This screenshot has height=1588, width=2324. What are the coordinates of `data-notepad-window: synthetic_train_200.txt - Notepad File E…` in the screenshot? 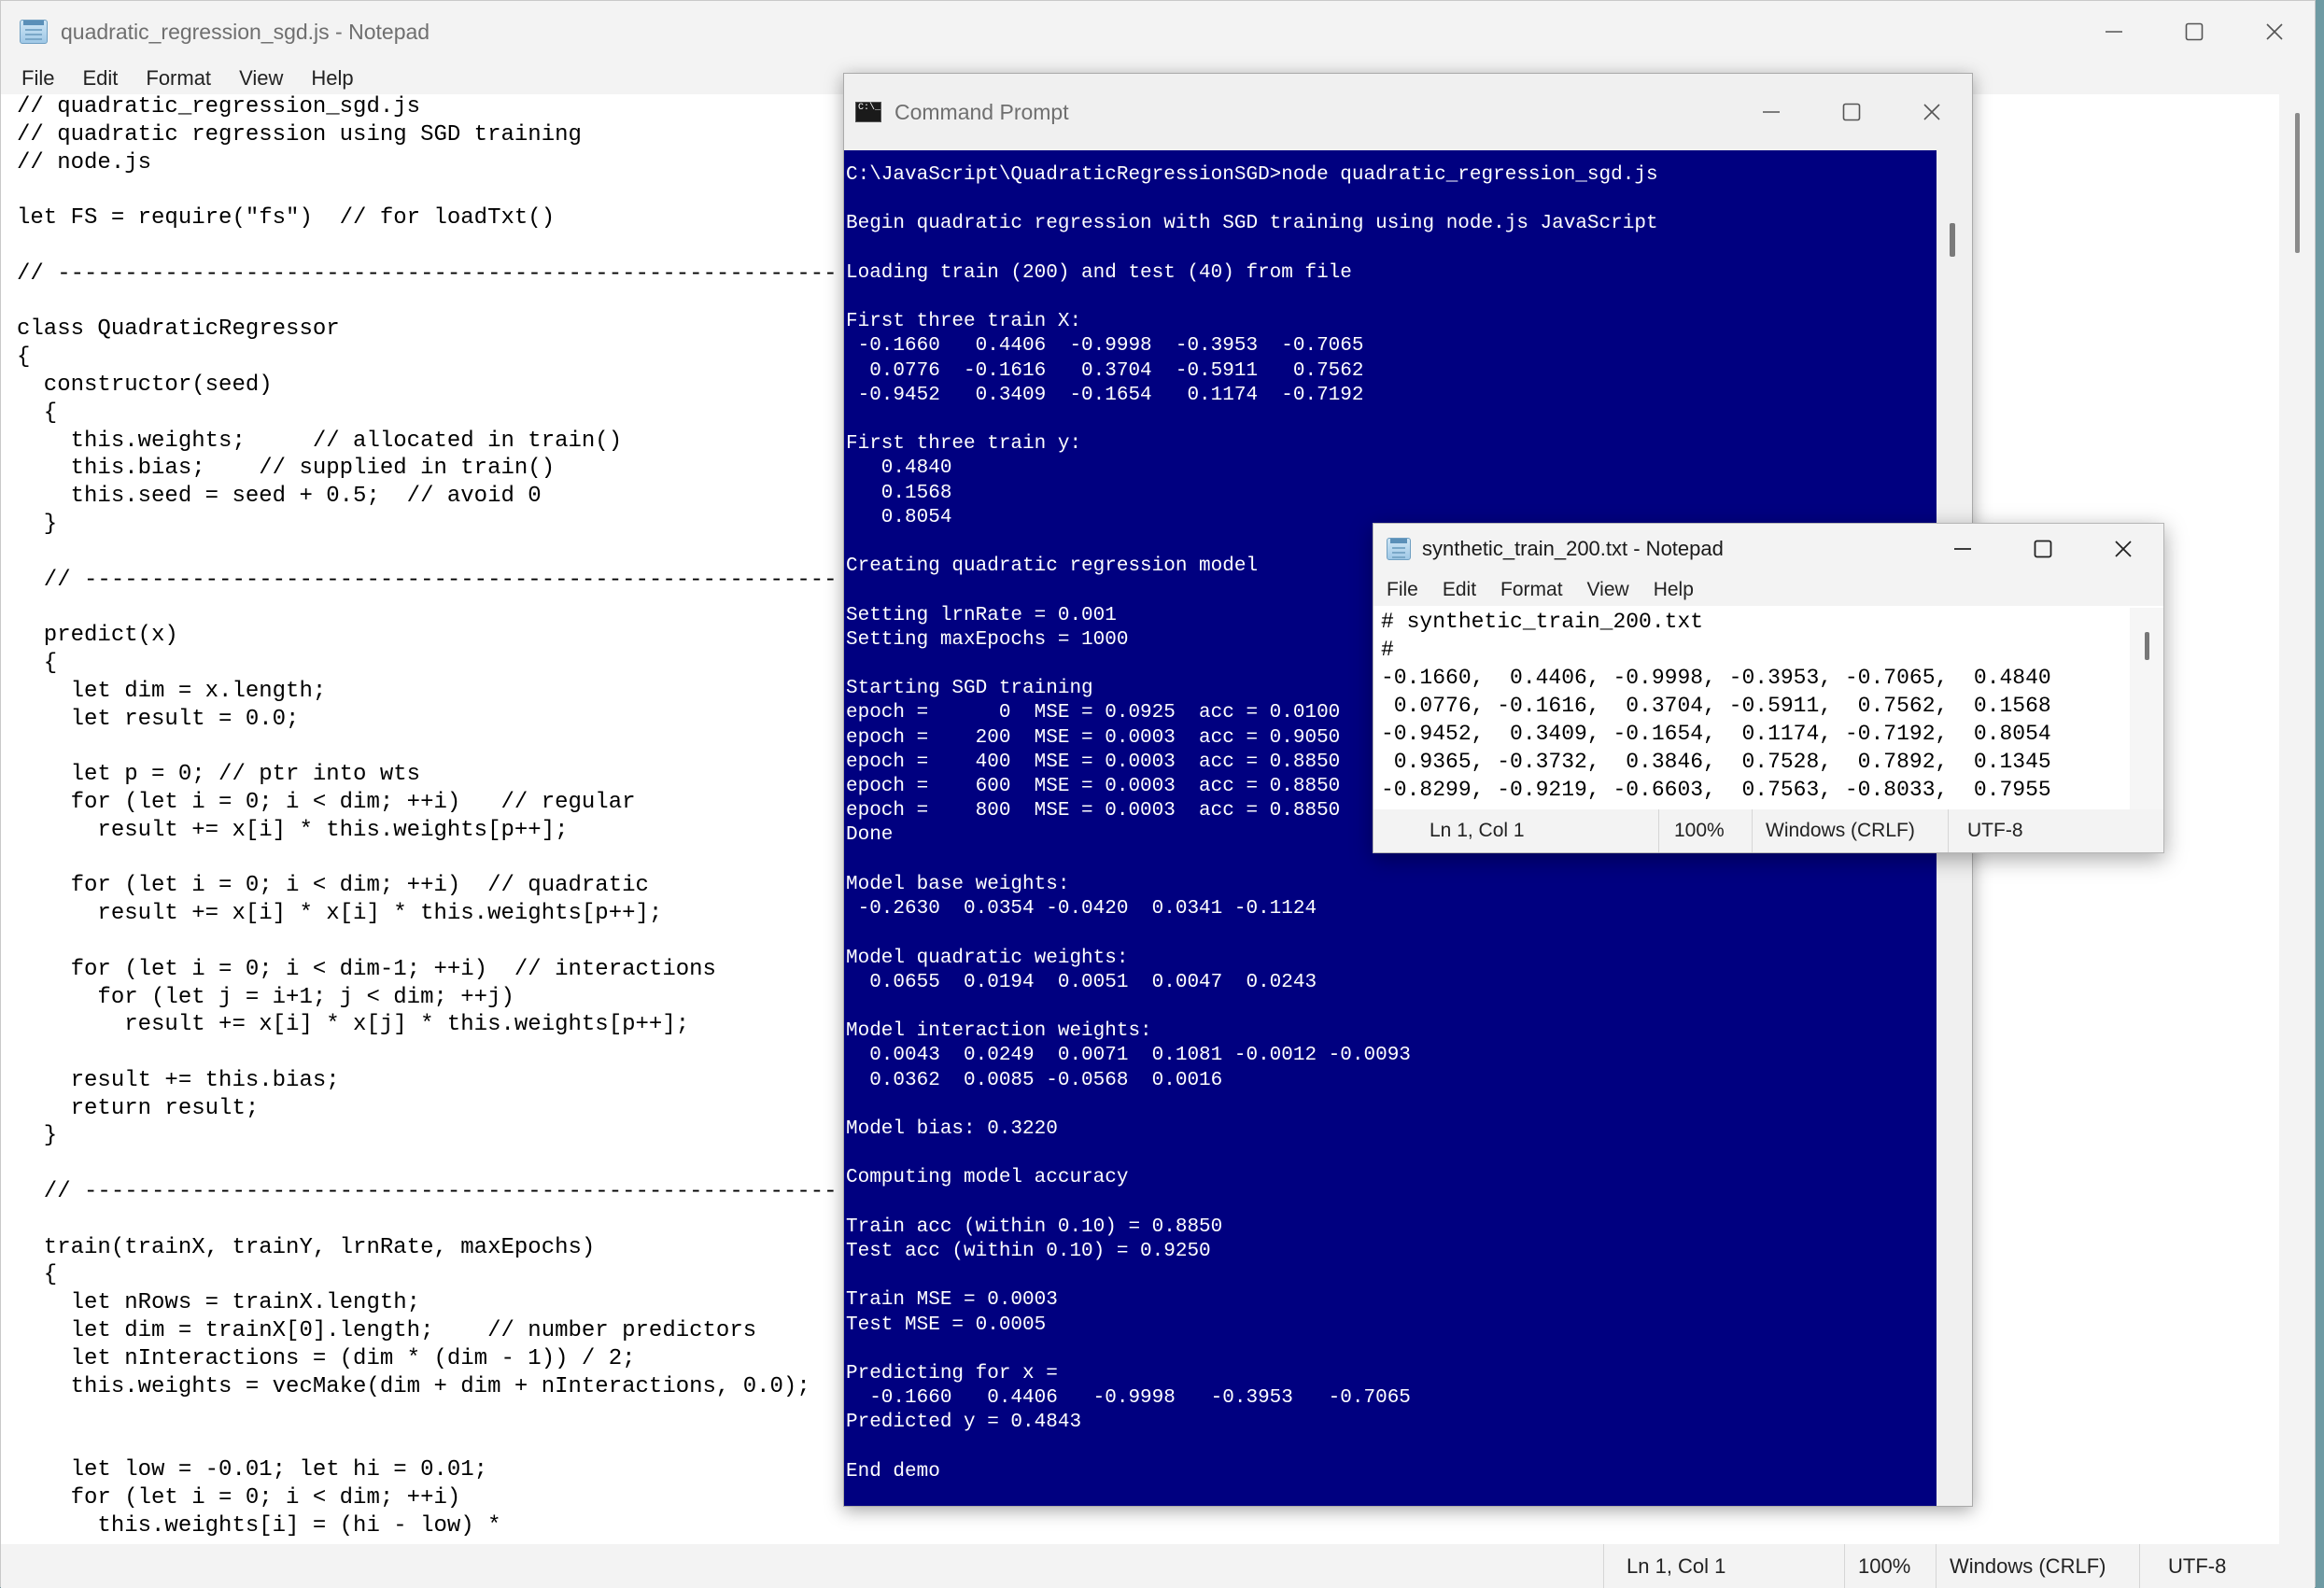 It's located at (1768, 688).